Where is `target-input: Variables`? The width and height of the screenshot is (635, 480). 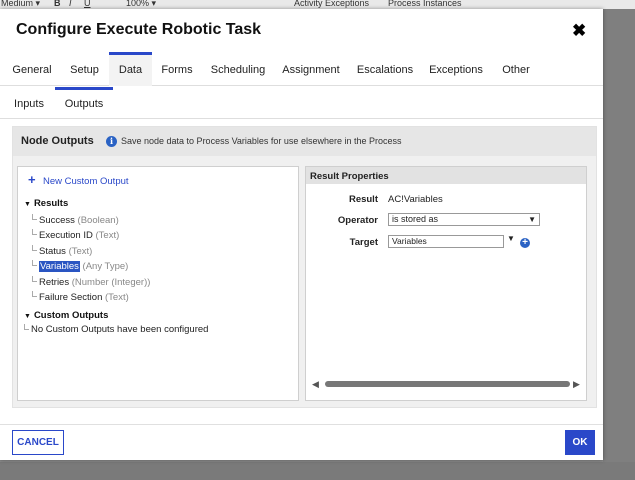 target-input: Variables is located at coordinates (446, 241).